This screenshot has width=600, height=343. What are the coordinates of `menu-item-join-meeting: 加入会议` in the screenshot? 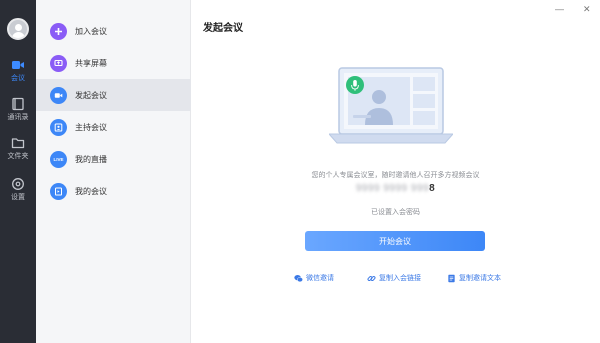 It's located at (113, 31).